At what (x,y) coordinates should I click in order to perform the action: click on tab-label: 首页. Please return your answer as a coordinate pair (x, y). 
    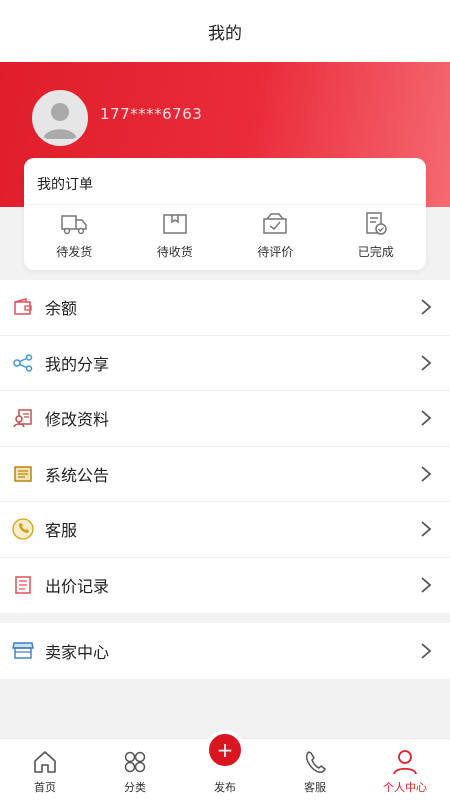
    Looking at the image, I should click on (45, 787).